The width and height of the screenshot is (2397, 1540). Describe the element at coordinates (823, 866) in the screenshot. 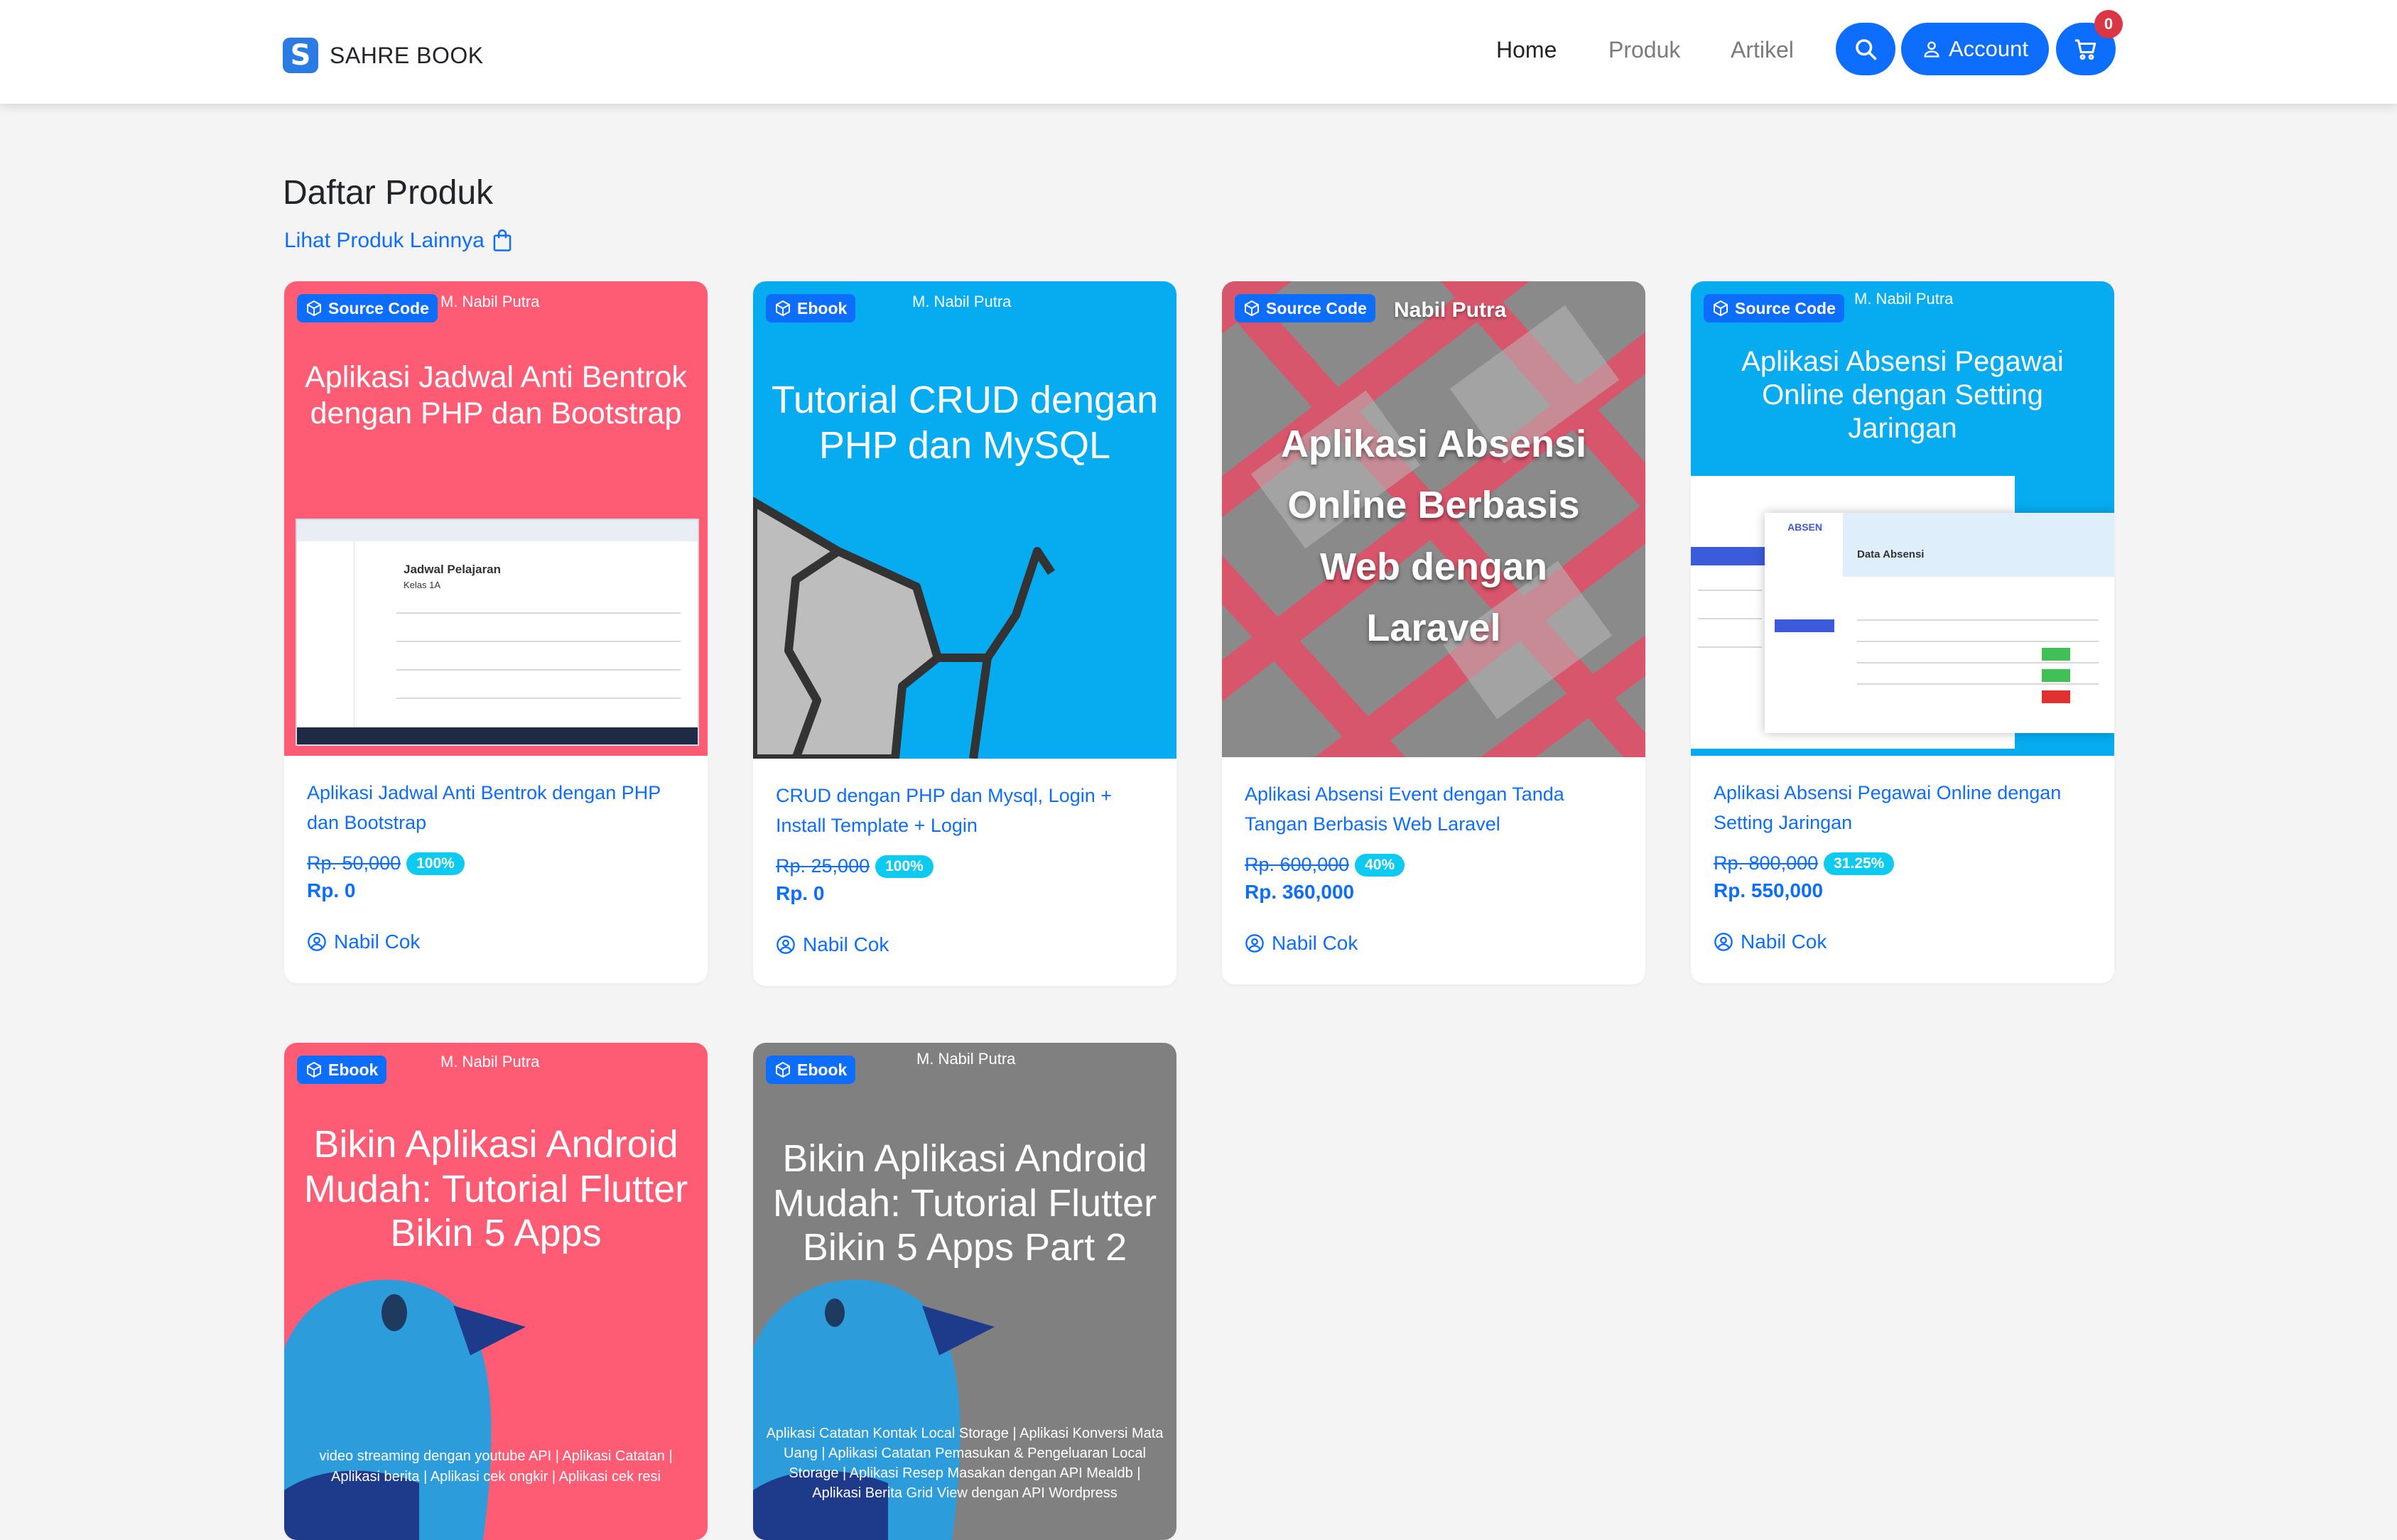

I see `old-price: Rp. 25,000` at that location.